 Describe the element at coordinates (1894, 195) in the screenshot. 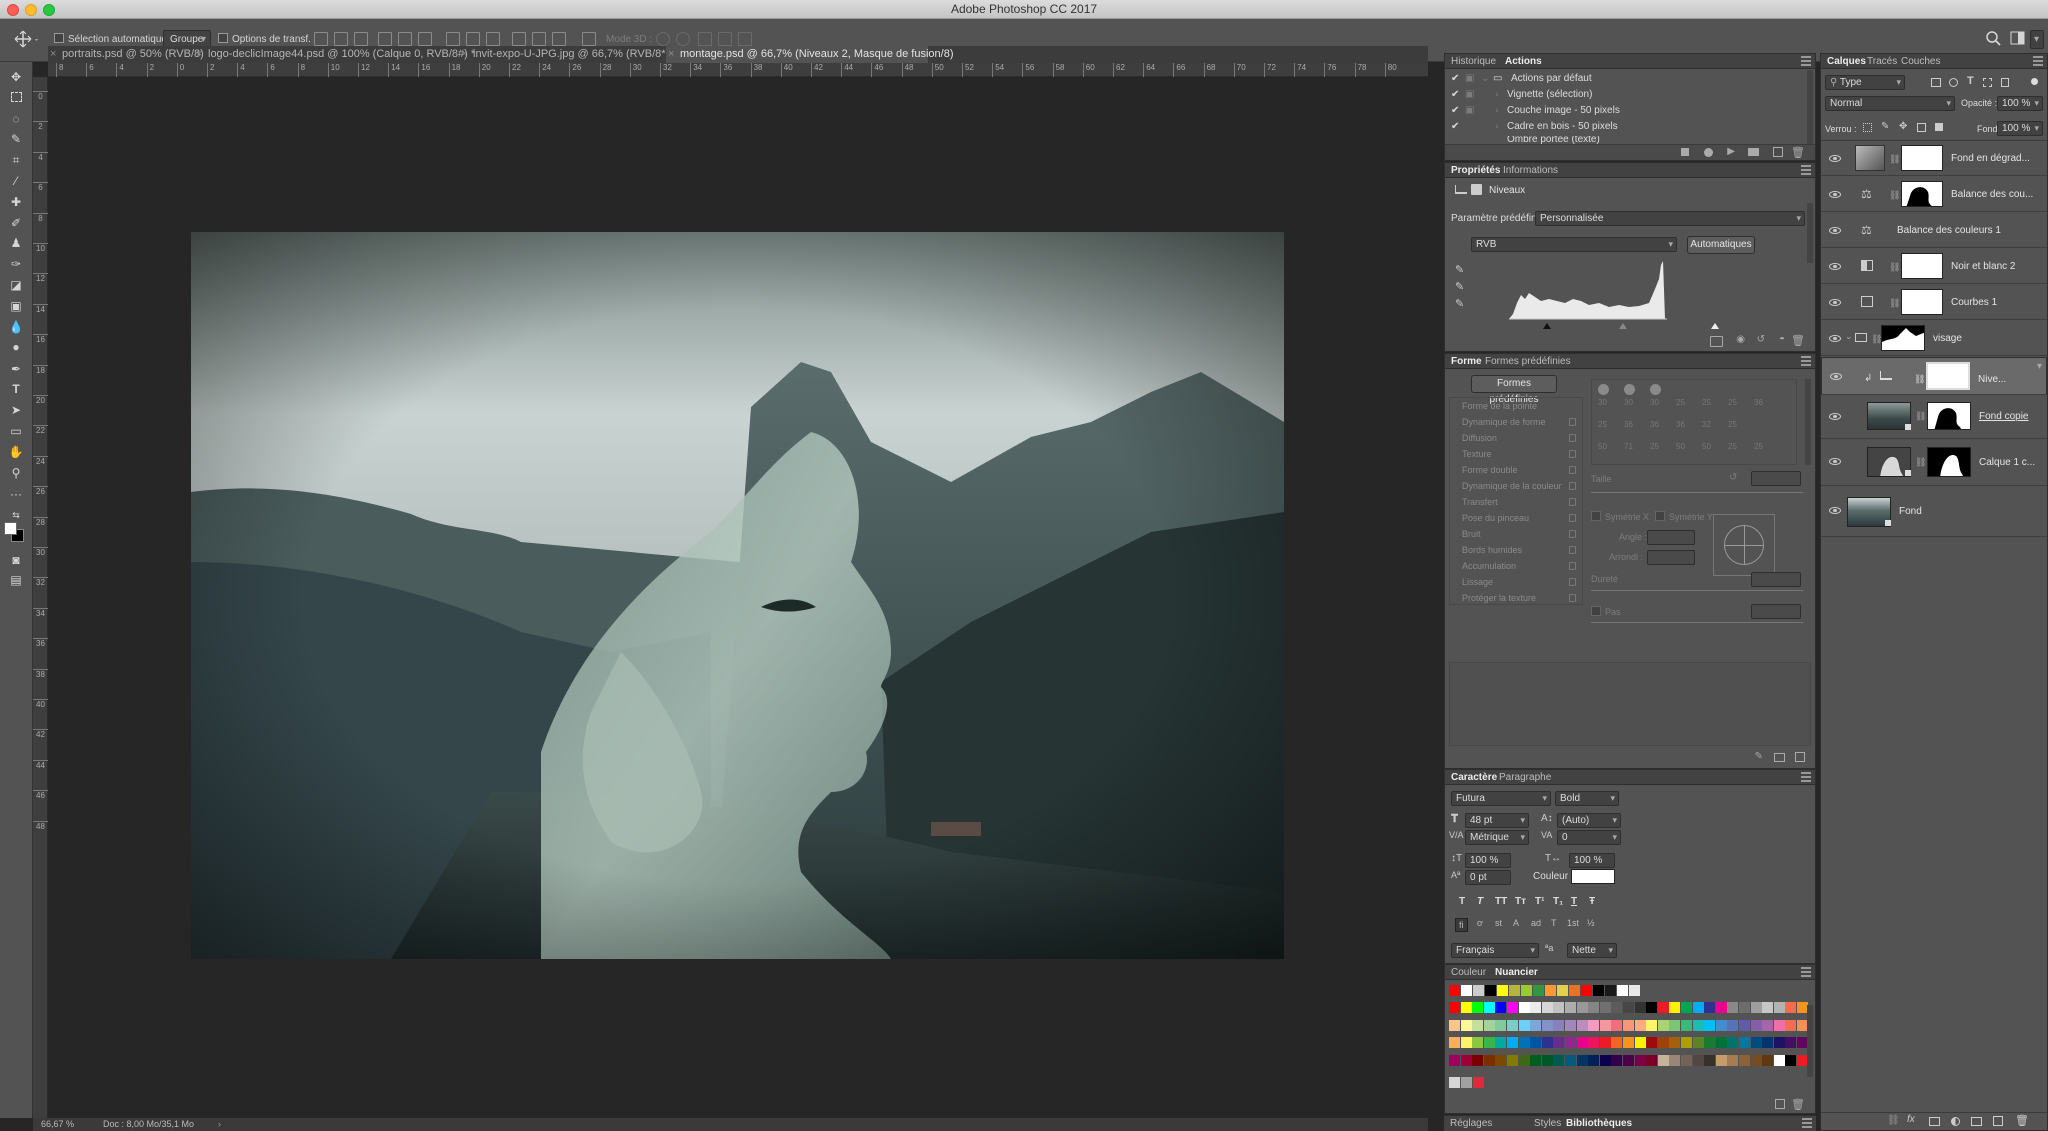

I see `chain-link-icon: ⛓` at that location.